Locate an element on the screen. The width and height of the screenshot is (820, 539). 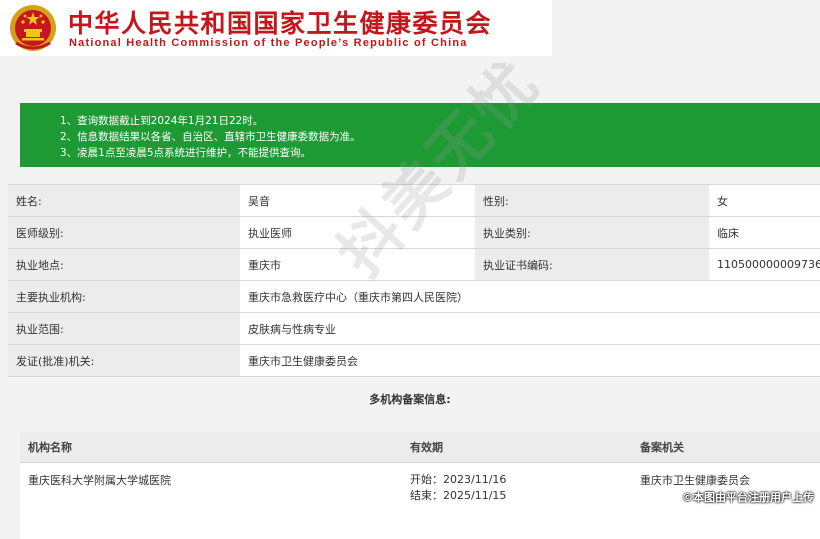
location-label: 执业地点: is located at coordinates (124, 265).